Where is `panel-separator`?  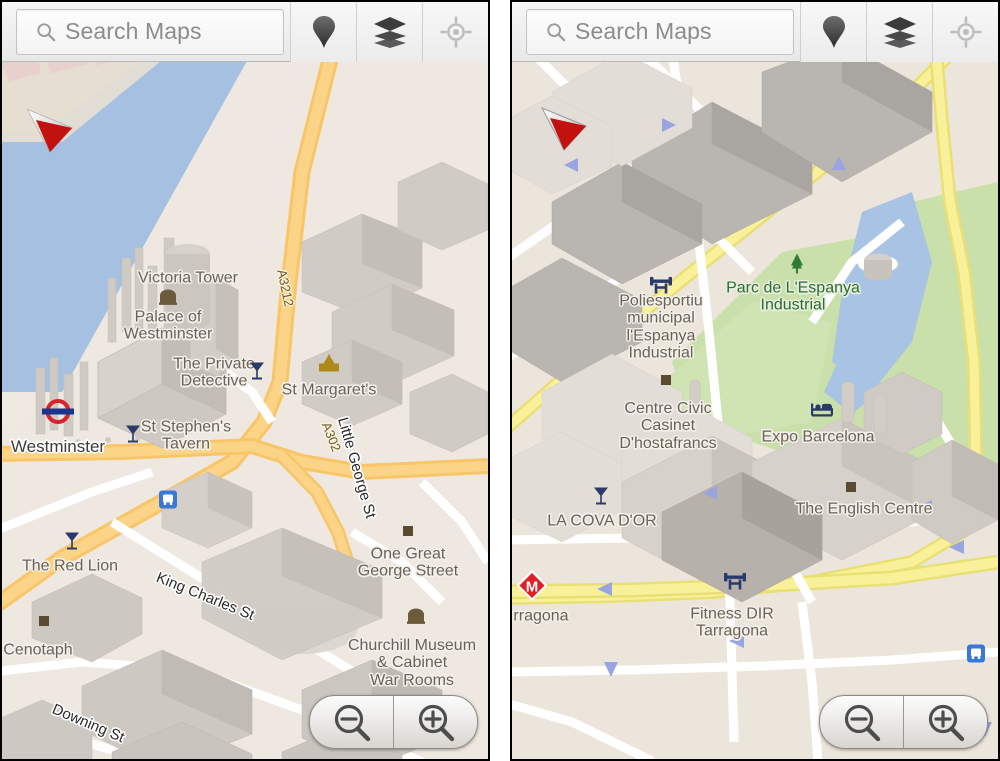
panel-separator is located at coordinates (500, 380).